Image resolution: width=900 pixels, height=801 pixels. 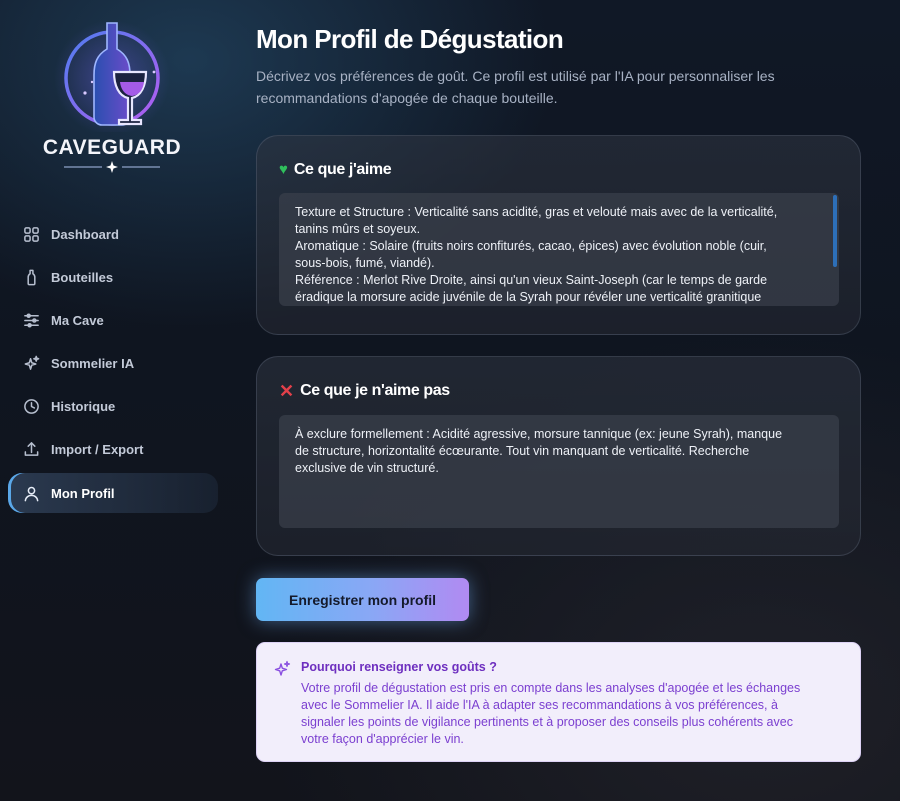 What do you see at coordinates (31, 235) in the screenshot?
I see `grid-icon` at bounding box center [31, 235].